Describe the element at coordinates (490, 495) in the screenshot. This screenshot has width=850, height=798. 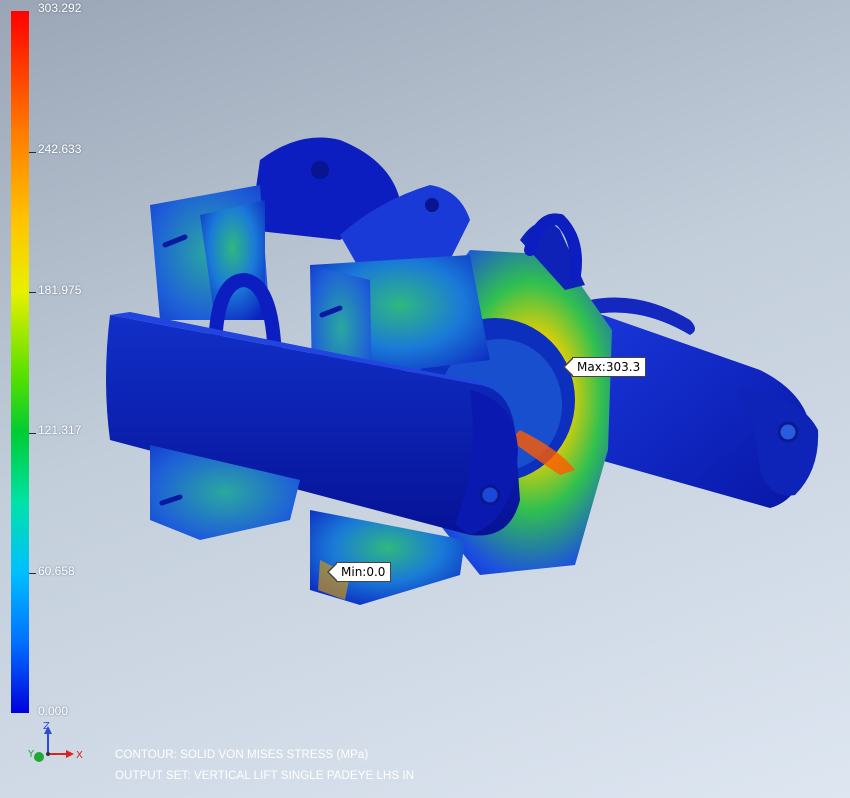
I see `front-pin-hole` at that location.